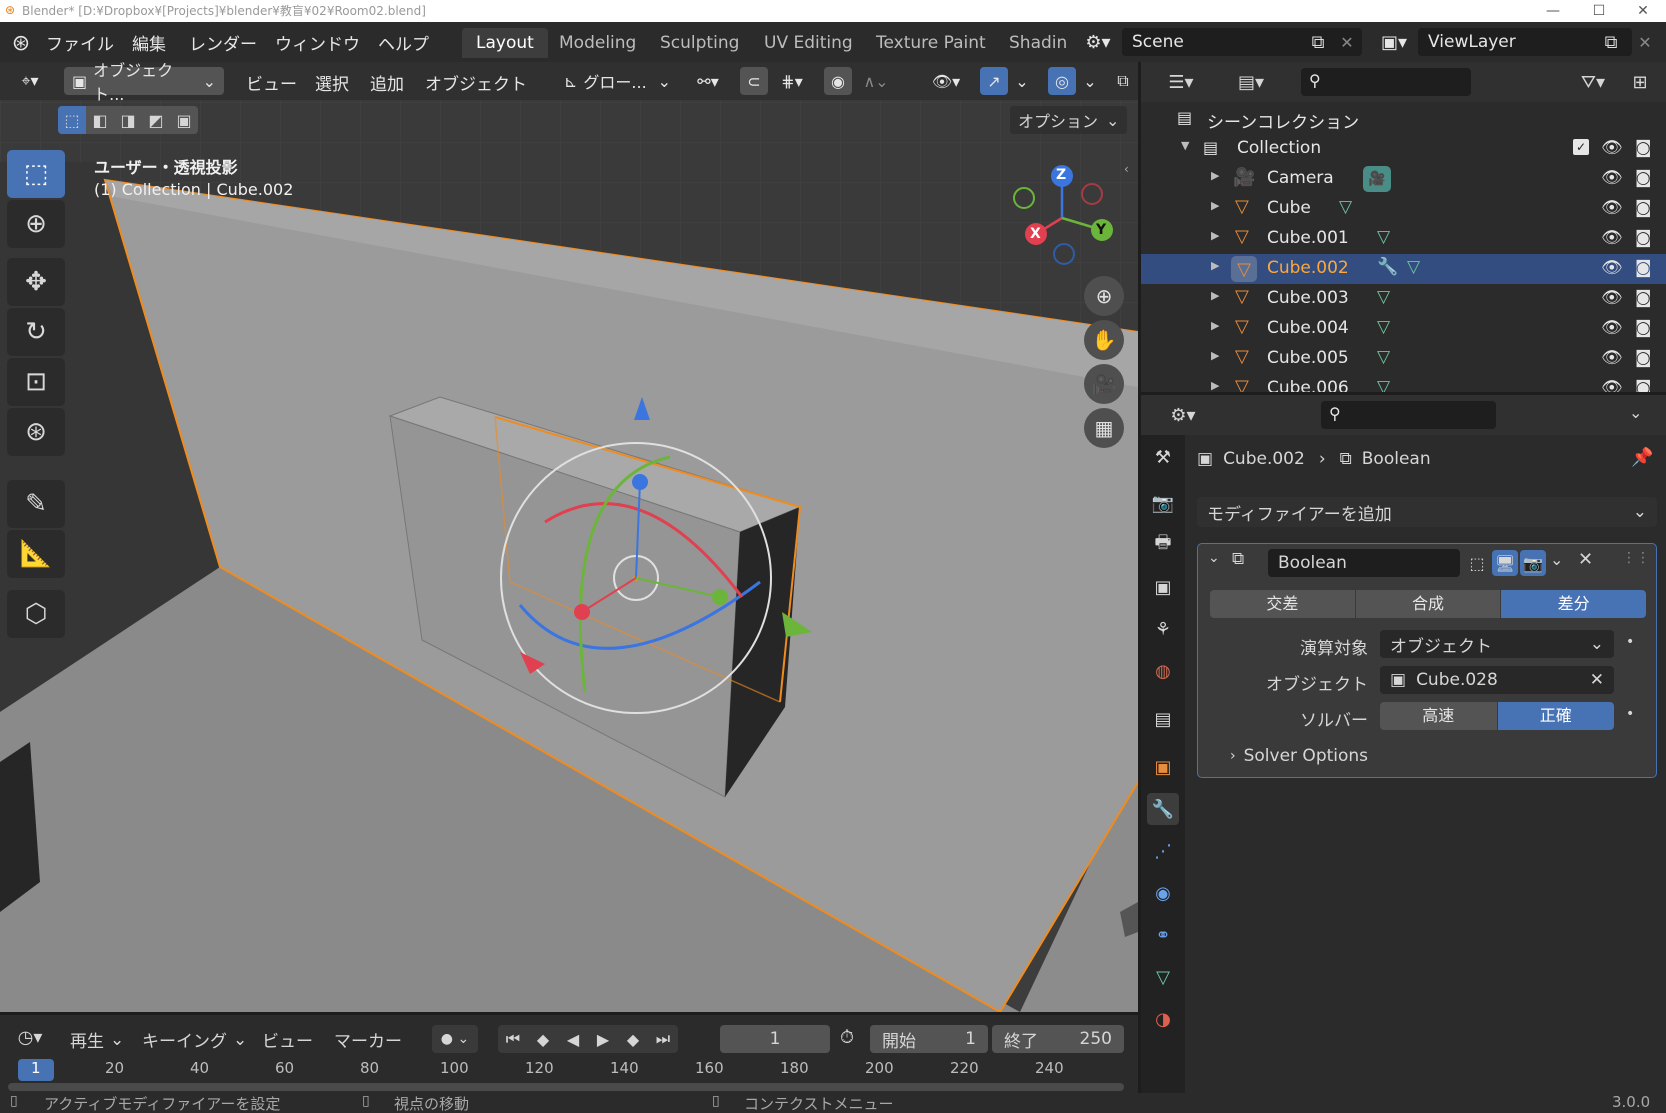 The image size is (1666, 1113). What do you see at coordinates (30, 81) in the screenshot?
I see `editor-type-icon: ⌖▾` at bounding box center [30, 81].